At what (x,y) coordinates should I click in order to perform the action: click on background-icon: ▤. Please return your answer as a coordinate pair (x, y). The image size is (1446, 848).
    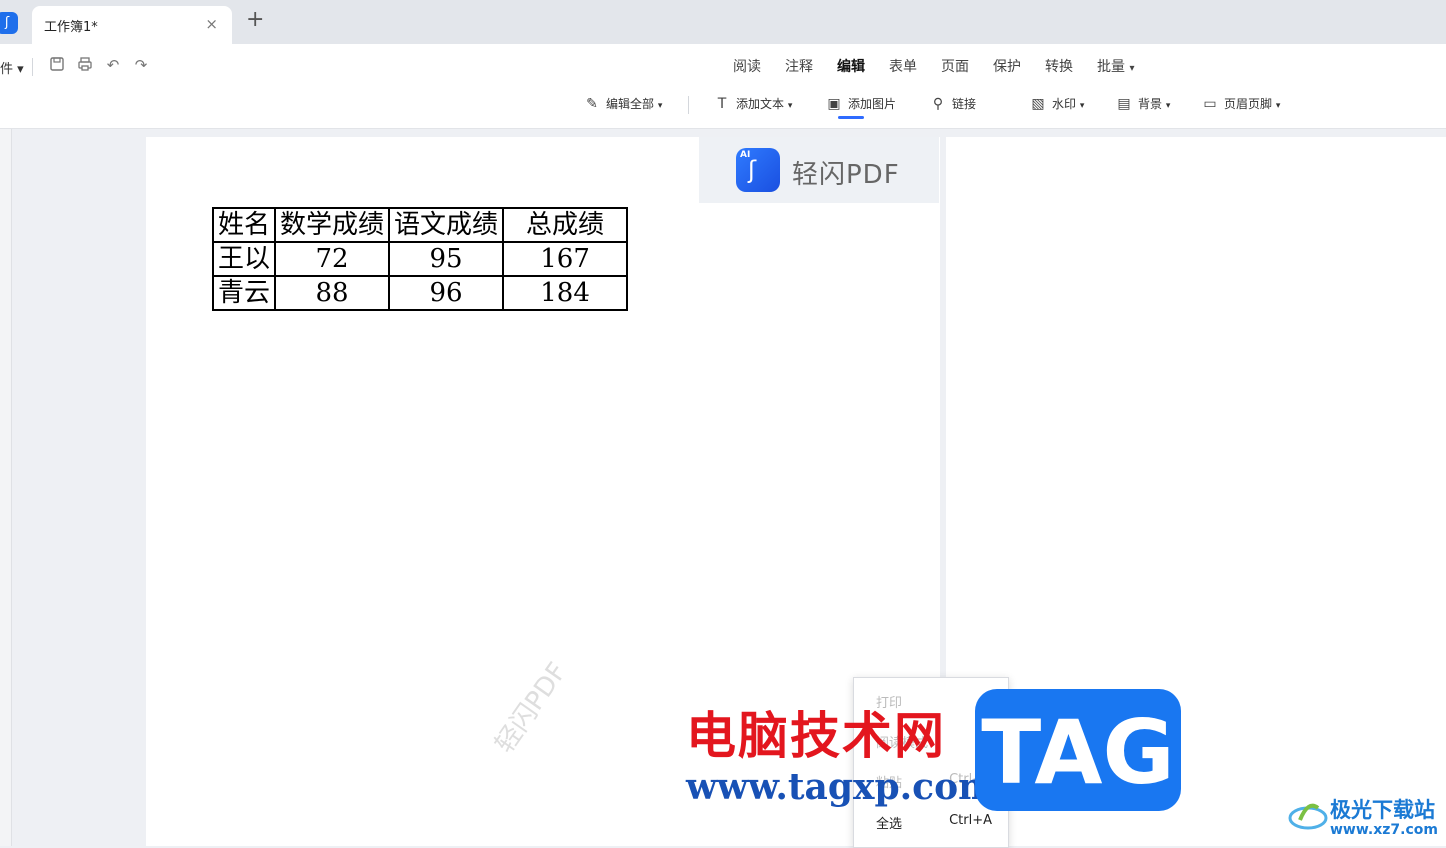
    Looking at the image, I should click on (1124, 104).